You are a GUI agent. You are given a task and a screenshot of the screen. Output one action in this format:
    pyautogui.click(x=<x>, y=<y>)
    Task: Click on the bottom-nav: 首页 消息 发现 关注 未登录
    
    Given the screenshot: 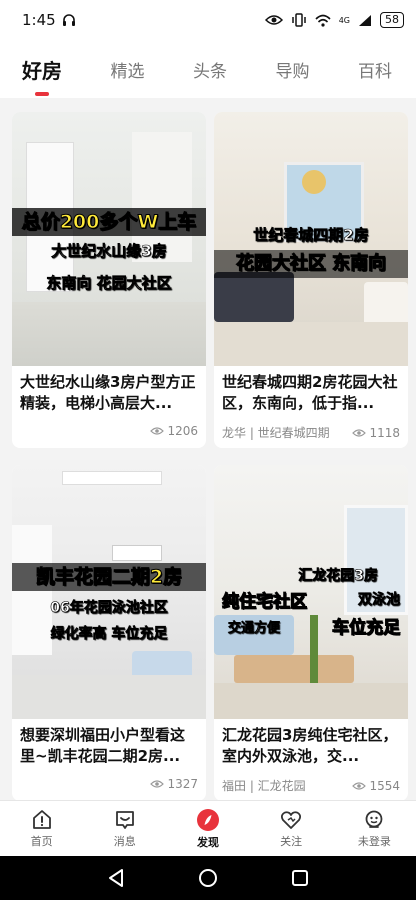 What is the action you would take?
    pyautogui.click(x=208, y=828)
    